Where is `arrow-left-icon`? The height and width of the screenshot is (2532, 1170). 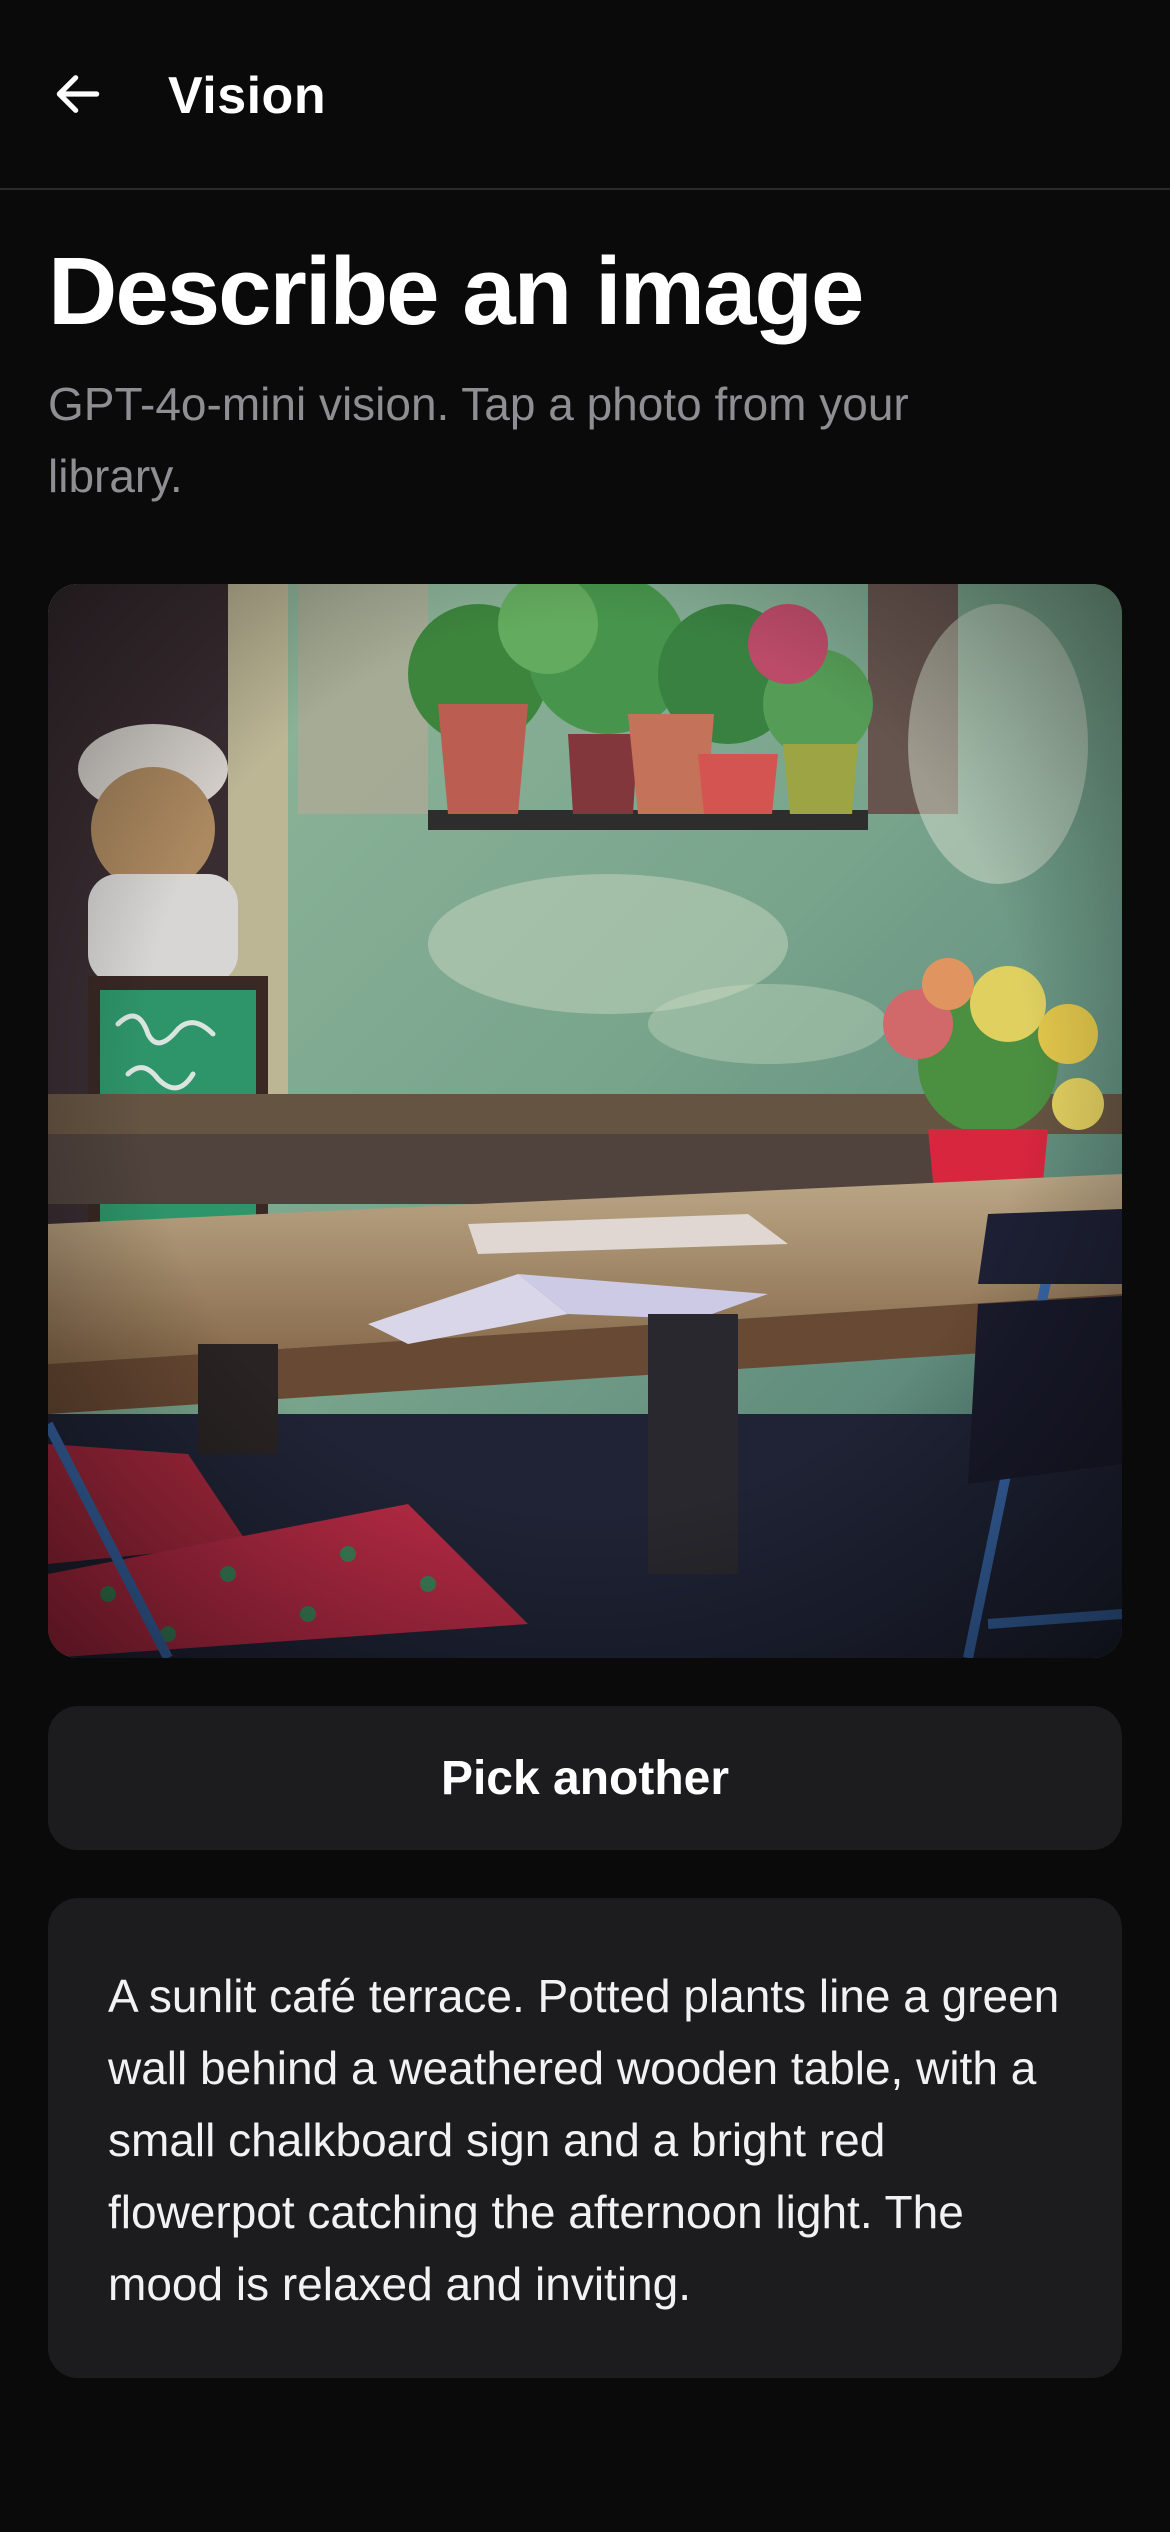 arrow-left-icon is located at coordinates (78, 94).